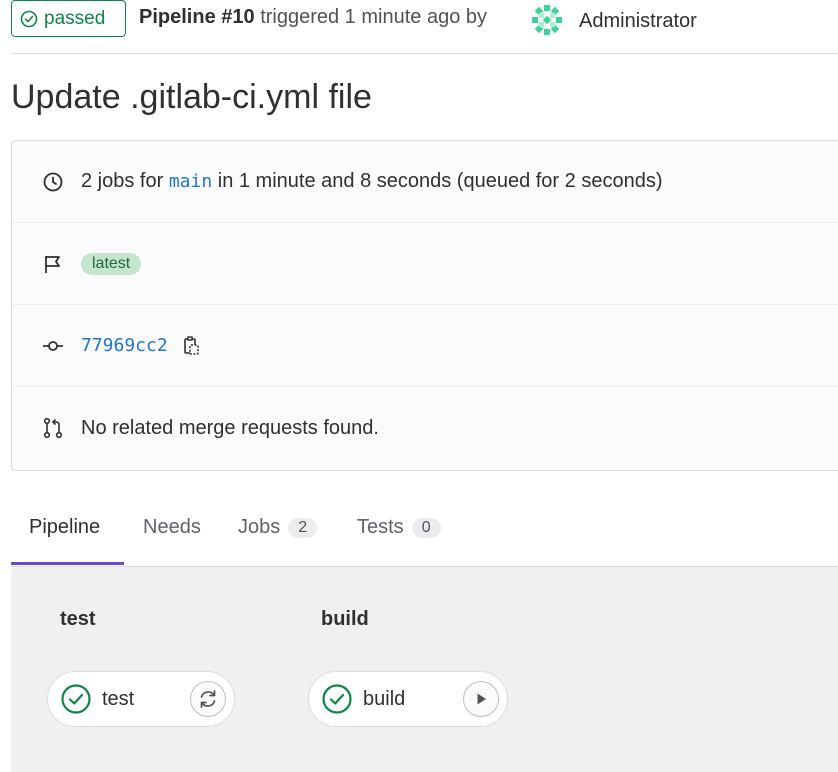 The image size is (838, 772). What do you see at coordinates (53, 181) in the screenshot?
I see `clock-icon` at bounding box center [53, 181].